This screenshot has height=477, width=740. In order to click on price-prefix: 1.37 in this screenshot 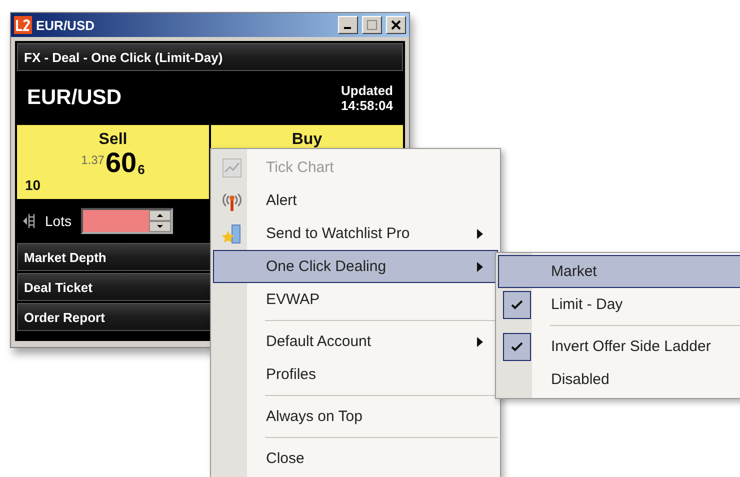, I will do `click(92, 160)`.